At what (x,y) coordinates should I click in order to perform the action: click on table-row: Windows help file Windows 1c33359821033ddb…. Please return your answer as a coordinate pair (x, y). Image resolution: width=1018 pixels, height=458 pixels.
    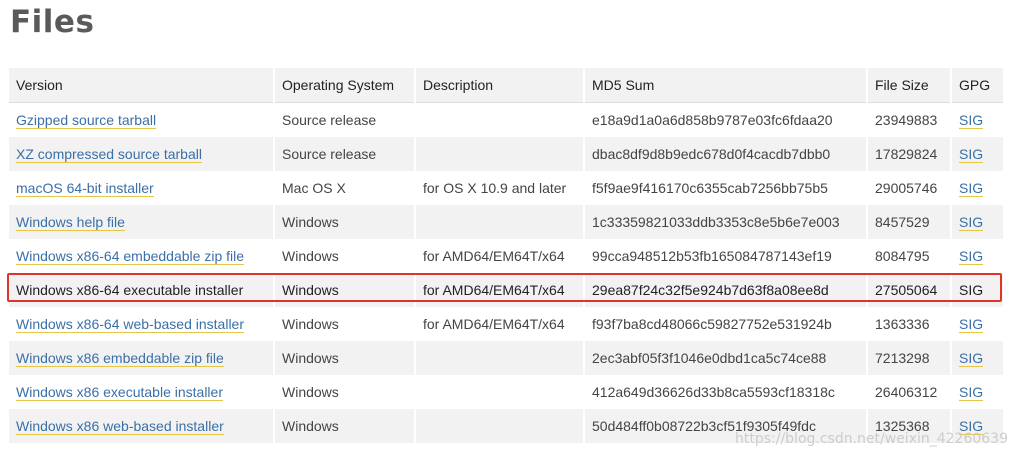
    Looking at the image, I should click on (506, 222).